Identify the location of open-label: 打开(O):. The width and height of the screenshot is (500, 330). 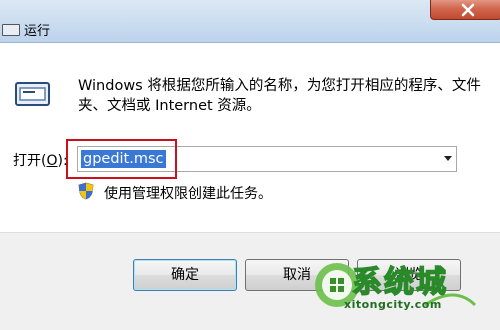
(40, 161).